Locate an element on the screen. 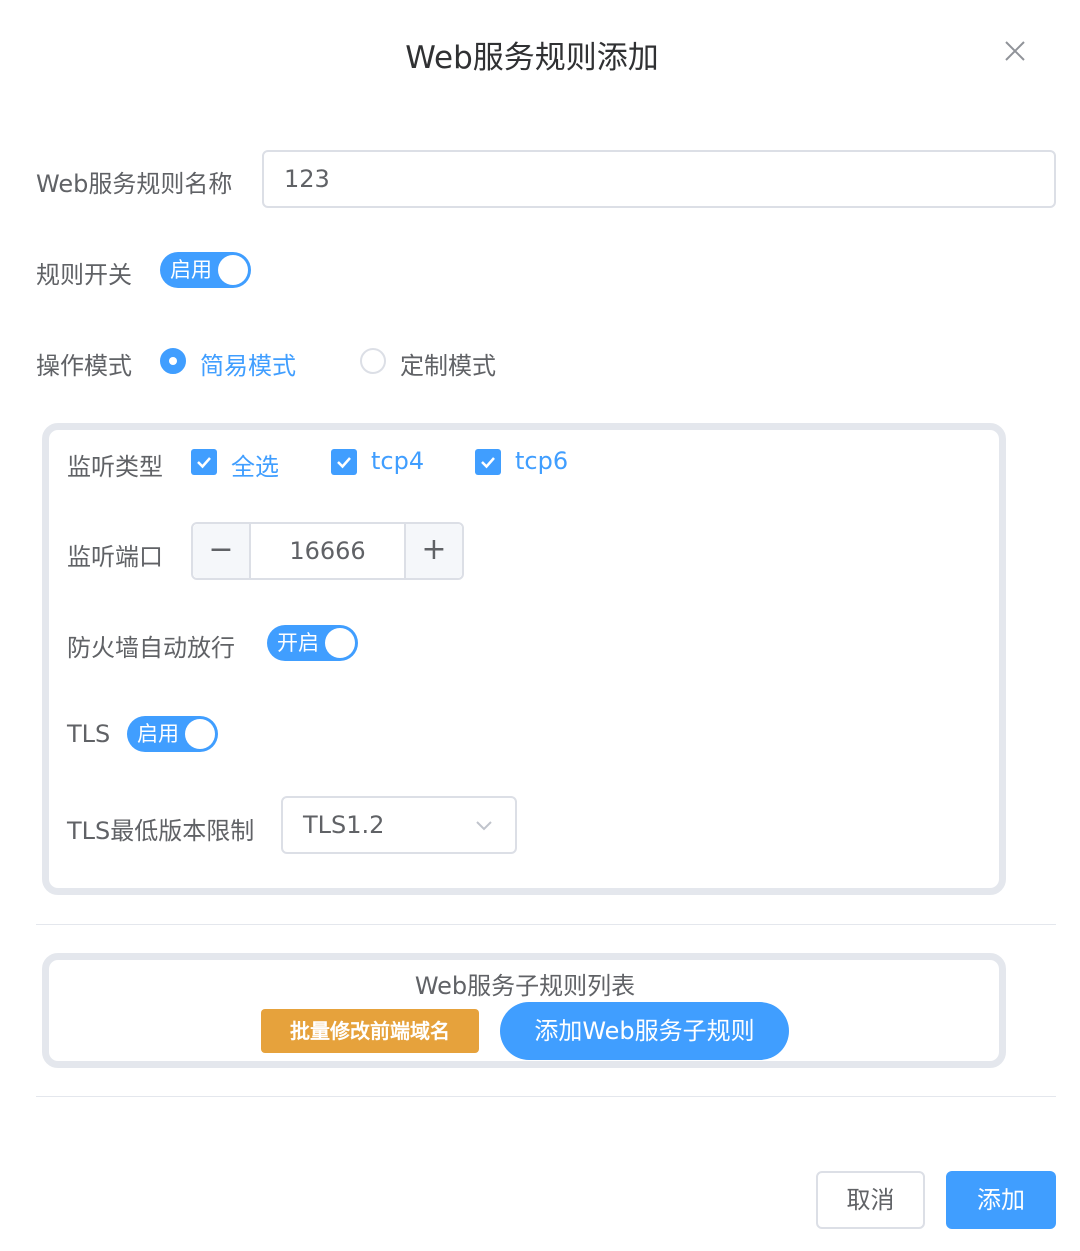 Image resolution: width=1080 pixels, height=1251 pixels. tls-toggle: 启用 is located at coordinates (172, 734).